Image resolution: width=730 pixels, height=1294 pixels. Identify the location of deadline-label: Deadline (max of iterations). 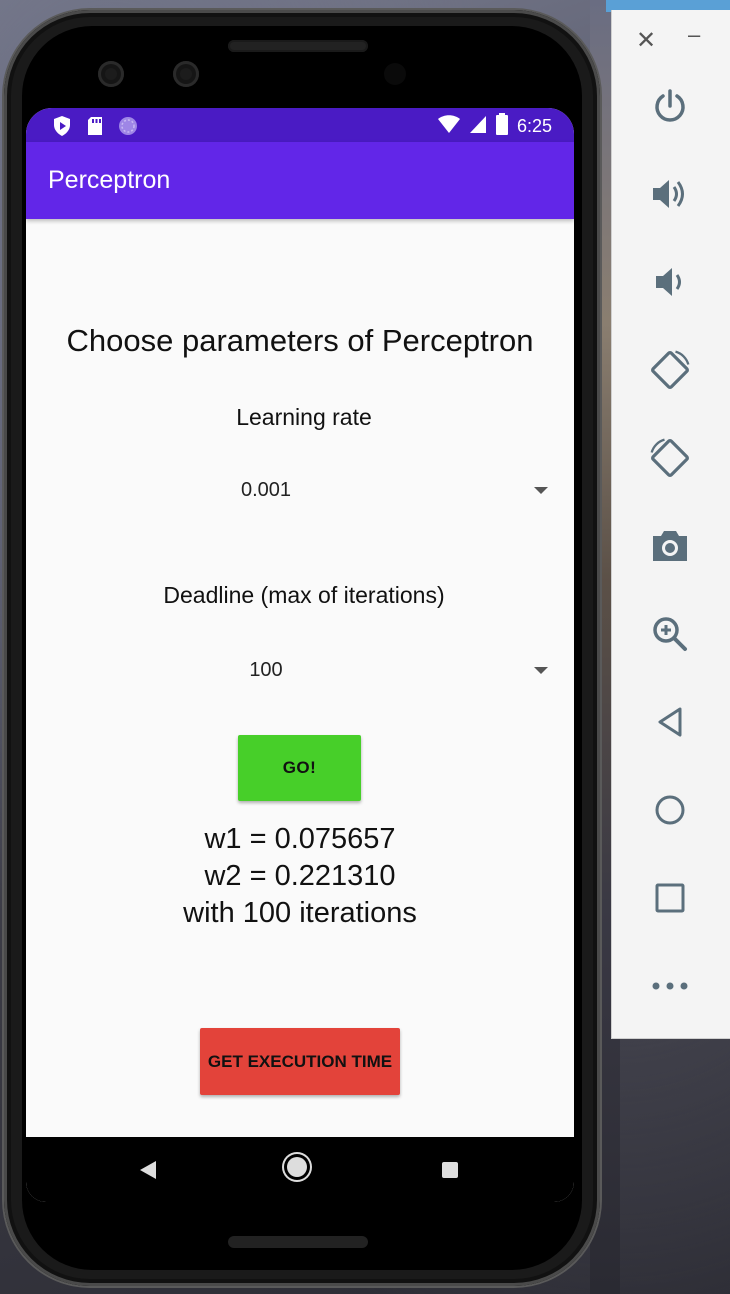
(304, 595).